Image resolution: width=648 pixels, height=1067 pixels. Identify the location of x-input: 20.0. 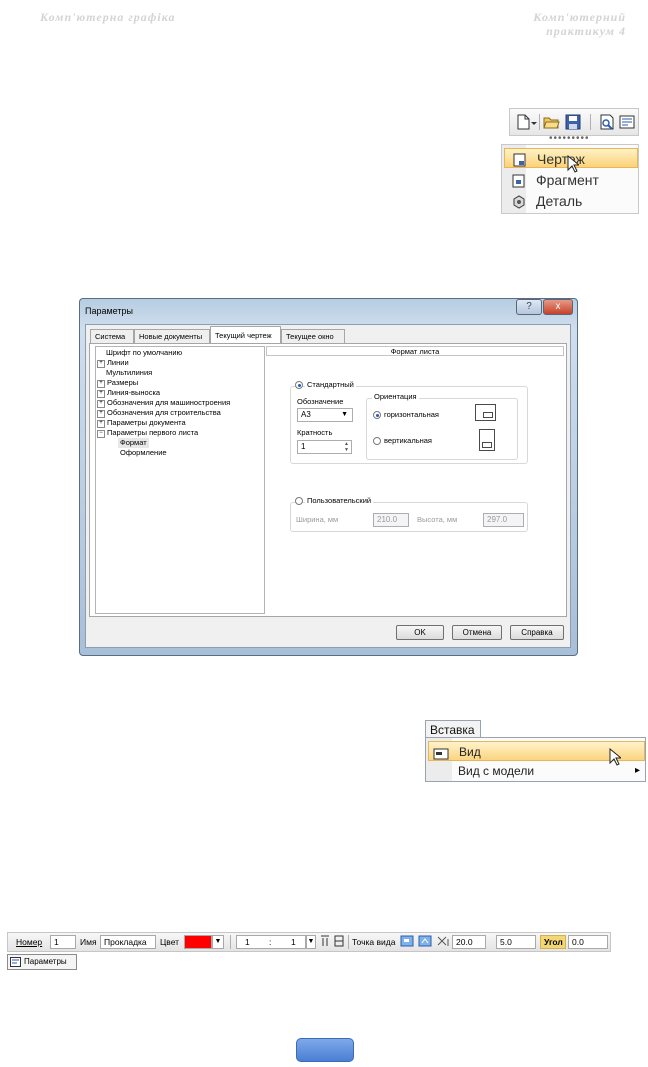
(469, 942).